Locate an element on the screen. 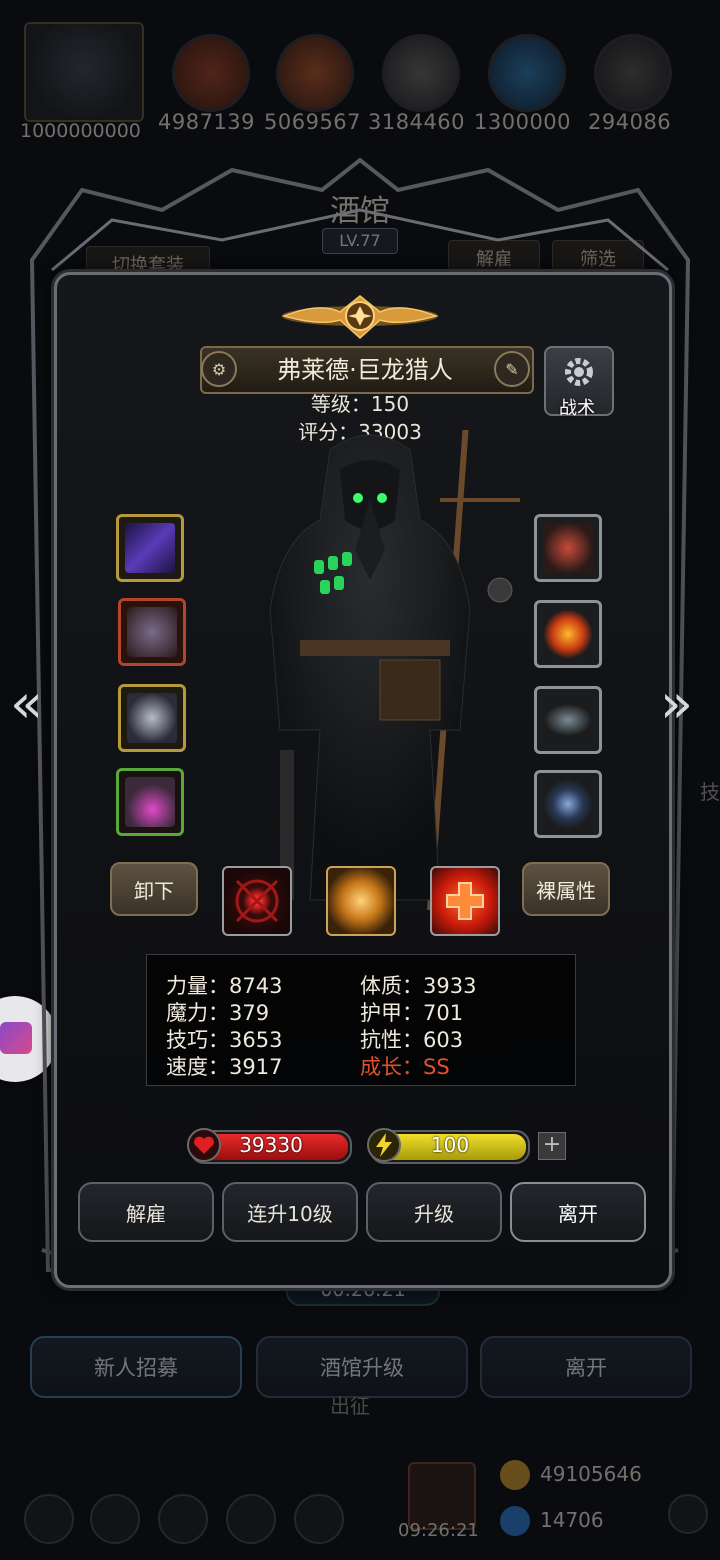 Image resolution: width=720 pixels, height=1560 pixels. gun-icon is located at coordinates (150, 548).